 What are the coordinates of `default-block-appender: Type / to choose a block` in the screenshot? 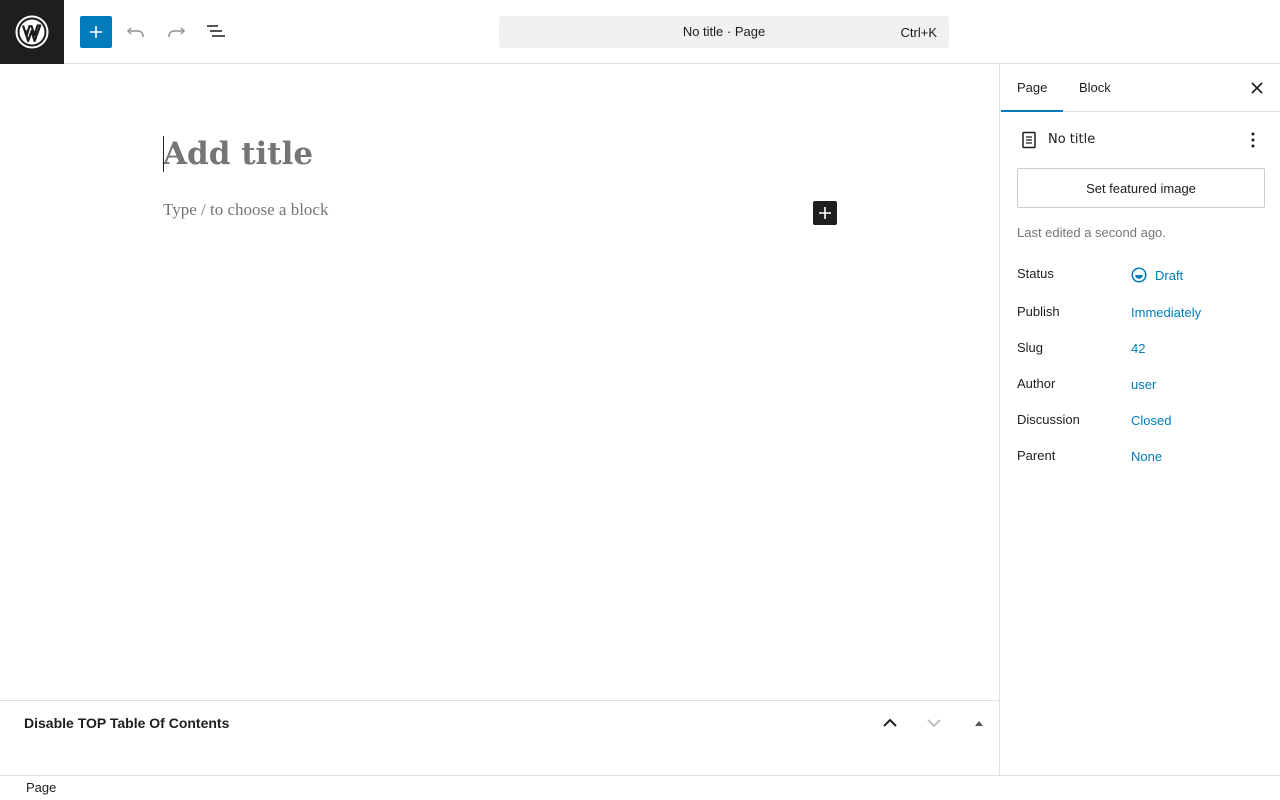 It's located at (245, 210).